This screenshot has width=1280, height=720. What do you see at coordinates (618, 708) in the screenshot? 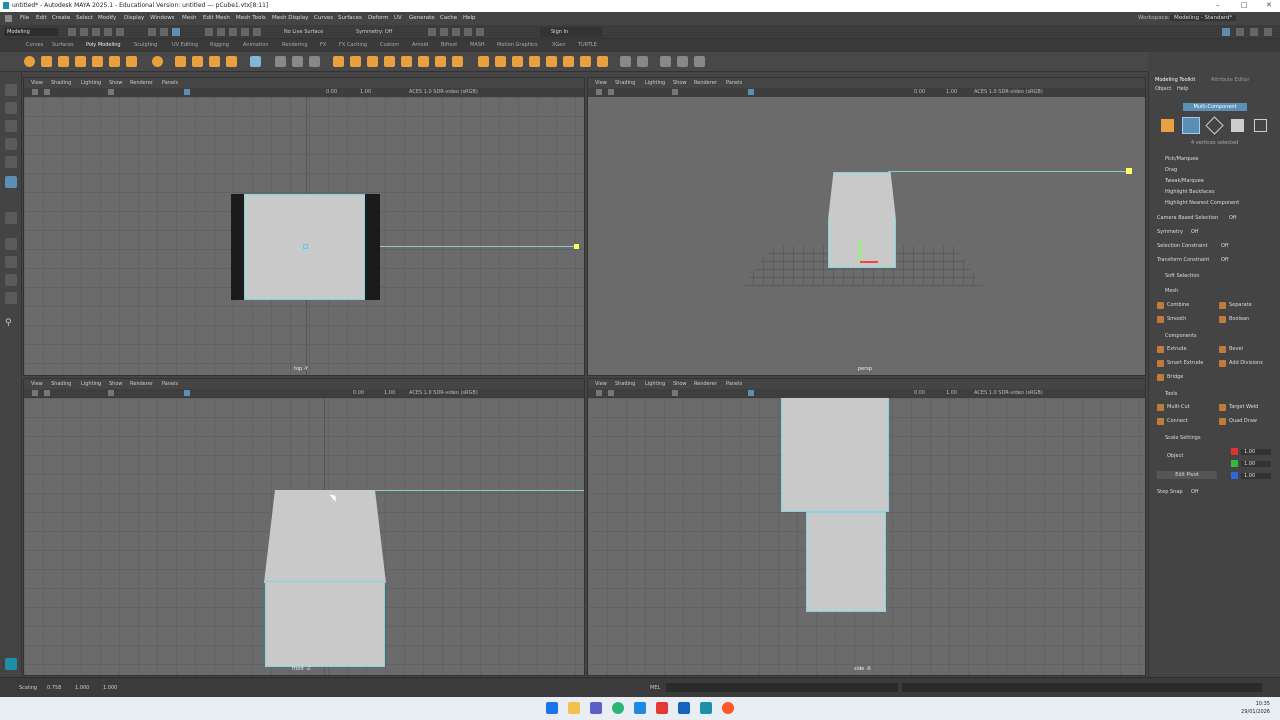
I see `chrome-icon` at bounding box center [618, 708].